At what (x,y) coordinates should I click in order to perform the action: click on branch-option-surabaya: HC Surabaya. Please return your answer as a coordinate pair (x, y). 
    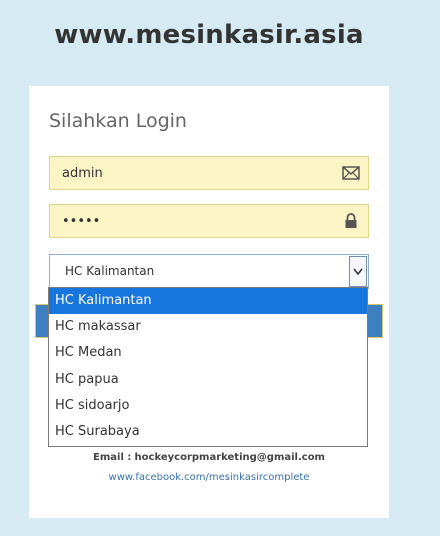
    Looking at the image, I should click on (208, 432).